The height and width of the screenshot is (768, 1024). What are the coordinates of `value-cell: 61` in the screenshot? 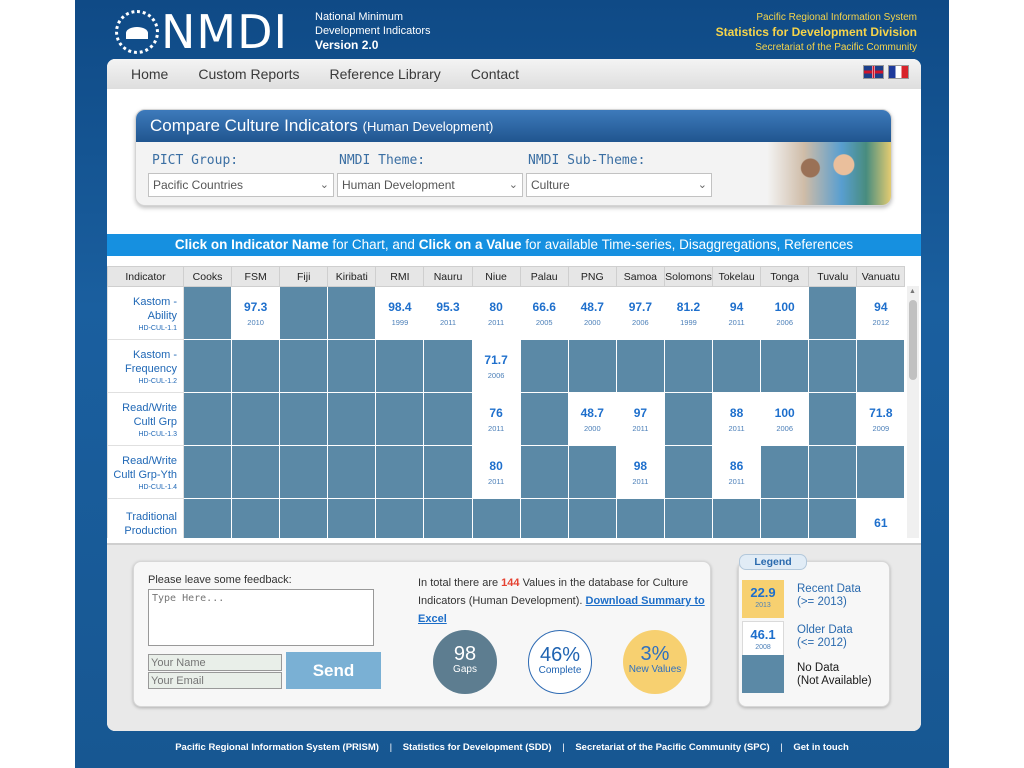 It's located at (881, 518).